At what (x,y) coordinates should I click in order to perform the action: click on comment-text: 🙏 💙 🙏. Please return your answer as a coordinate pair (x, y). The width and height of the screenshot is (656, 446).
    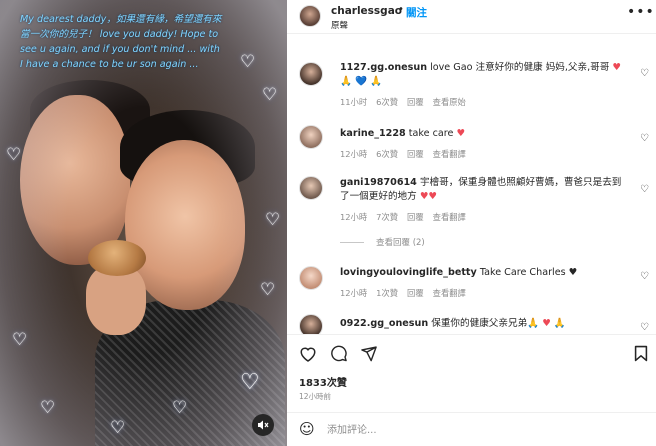
    Looking at the image, I should click on (361, 81).